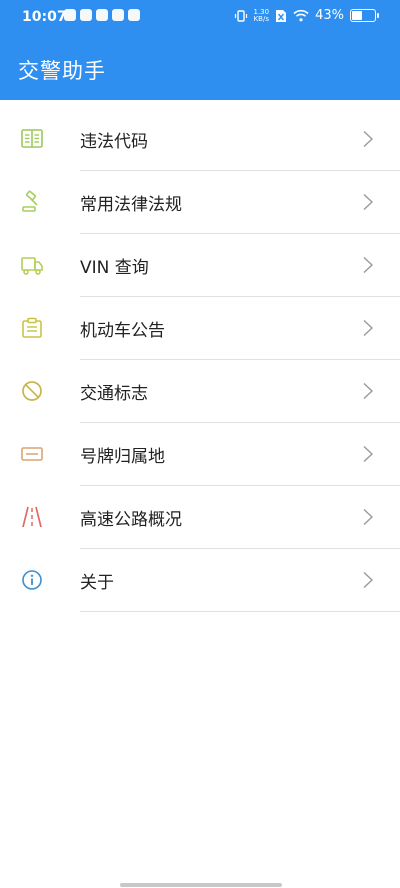 The image size is (400, 888). I want to click on status-right: 1.30 KB/s 43%, so click(306, 15).